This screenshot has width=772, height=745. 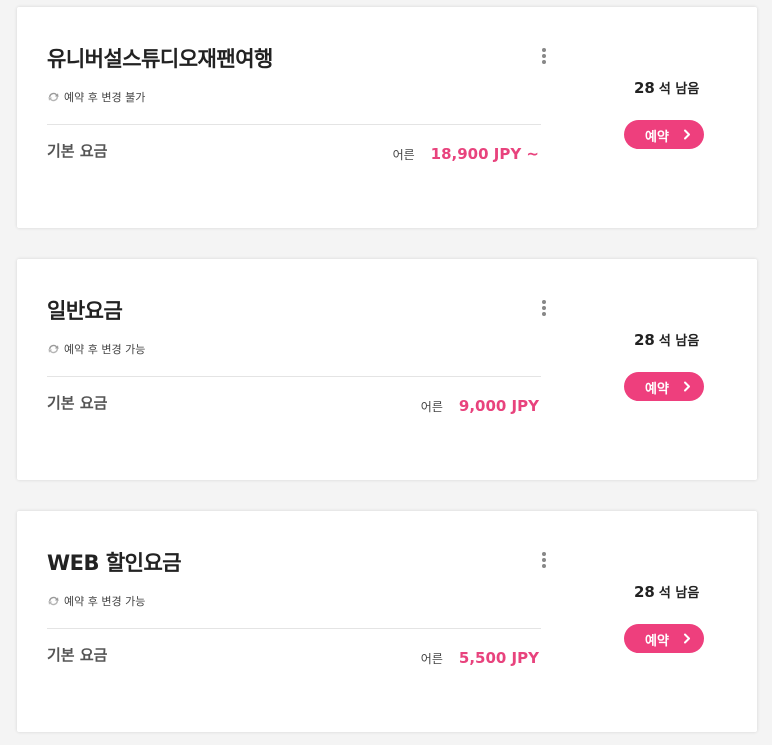 I want to click on fare-title: 일반요금, so click(x=85, y=311).